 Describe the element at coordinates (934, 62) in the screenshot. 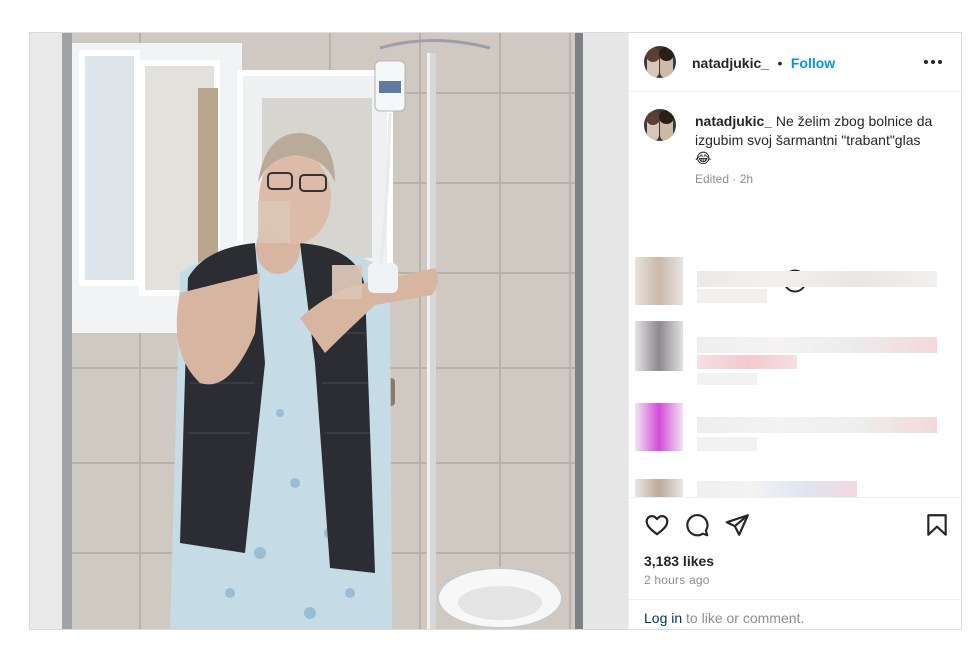

I see `more-options-icon` at that location.